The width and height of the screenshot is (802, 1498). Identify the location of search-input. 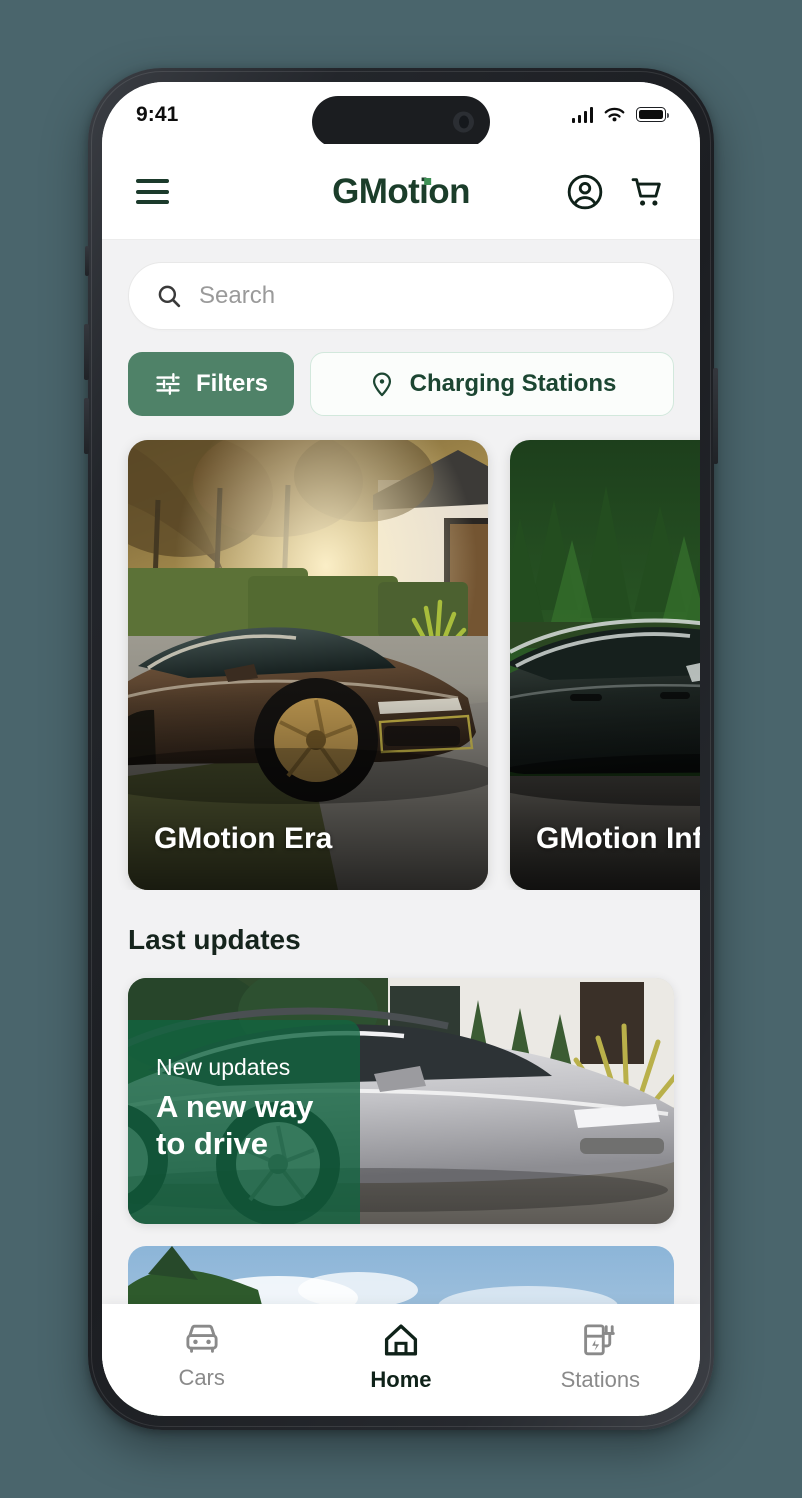
(423, 296).